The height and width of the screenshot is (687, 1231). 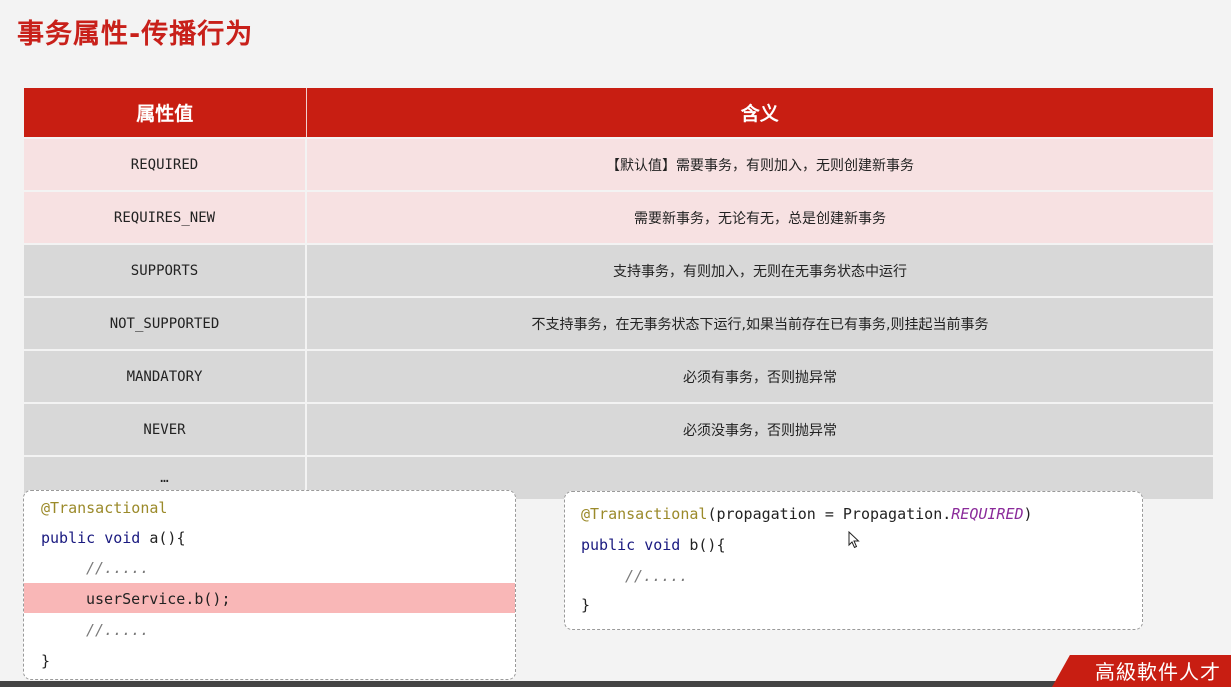 What do you see at coordinates (829, 514) in the screenshot?
I see `code-params-open: (propagation = Propagation.` at bounding box center [829, 514].